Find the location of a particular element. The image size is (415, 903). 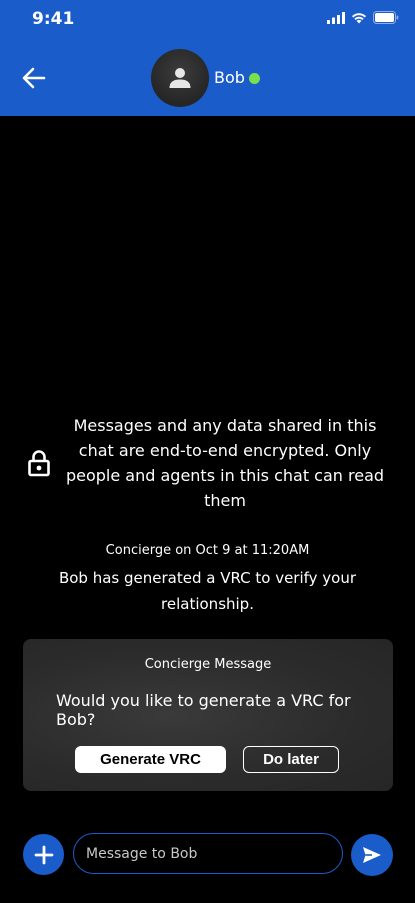

chat-header: 9:41 Bob is located at coordinates (207, 58).